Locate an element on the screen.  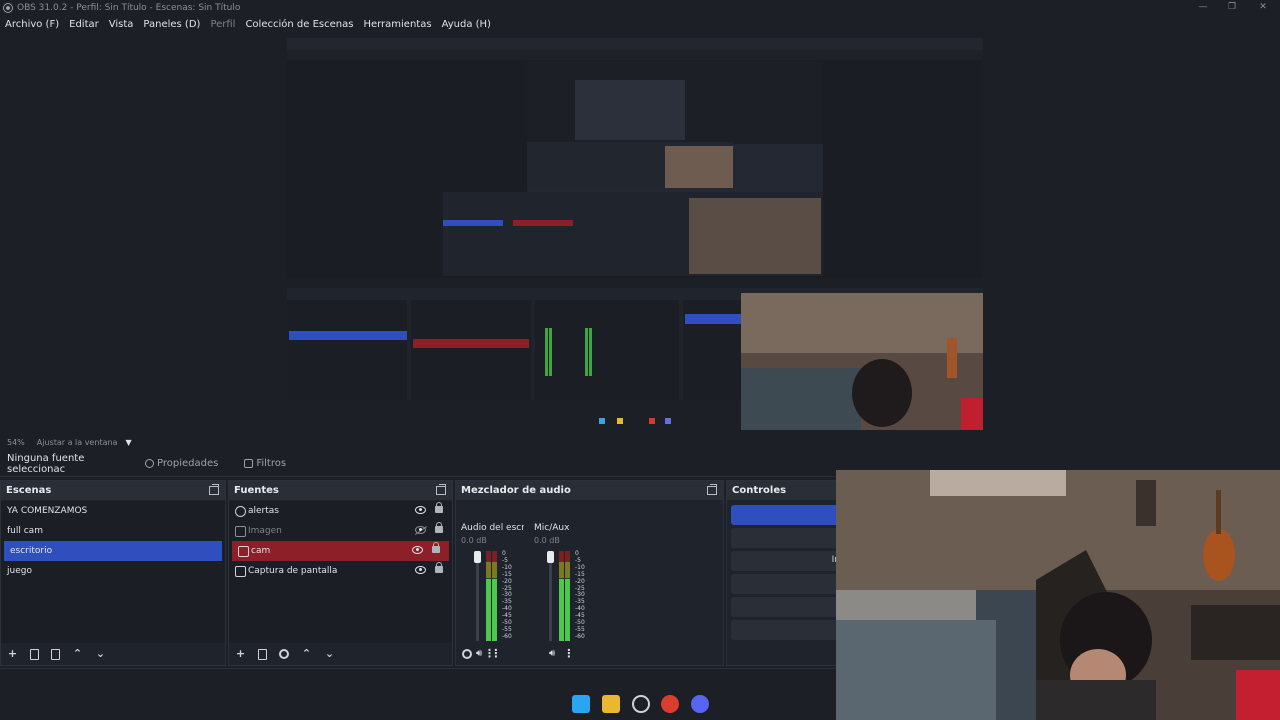
controls-dock: Controles In is located at coordinates (783, 573).